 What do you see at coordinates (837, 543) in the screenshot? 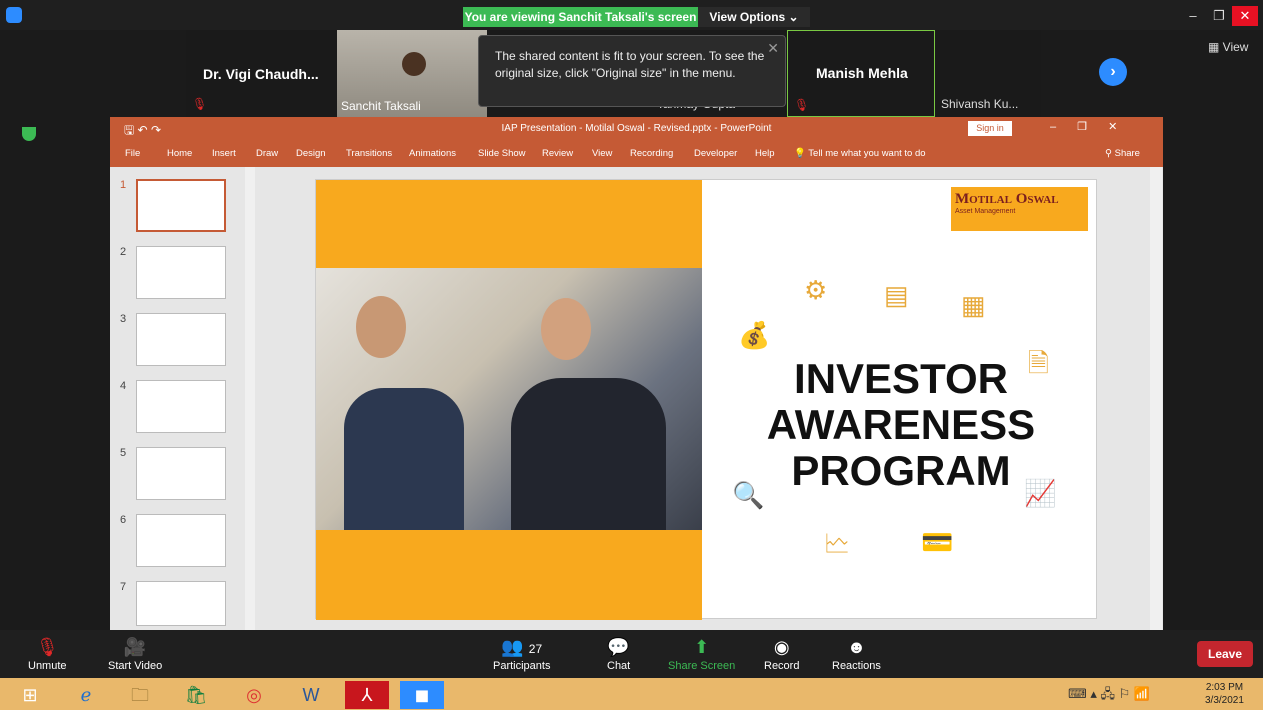
I see `presentation-icon: 🗠` at bounding box center [837, 543].